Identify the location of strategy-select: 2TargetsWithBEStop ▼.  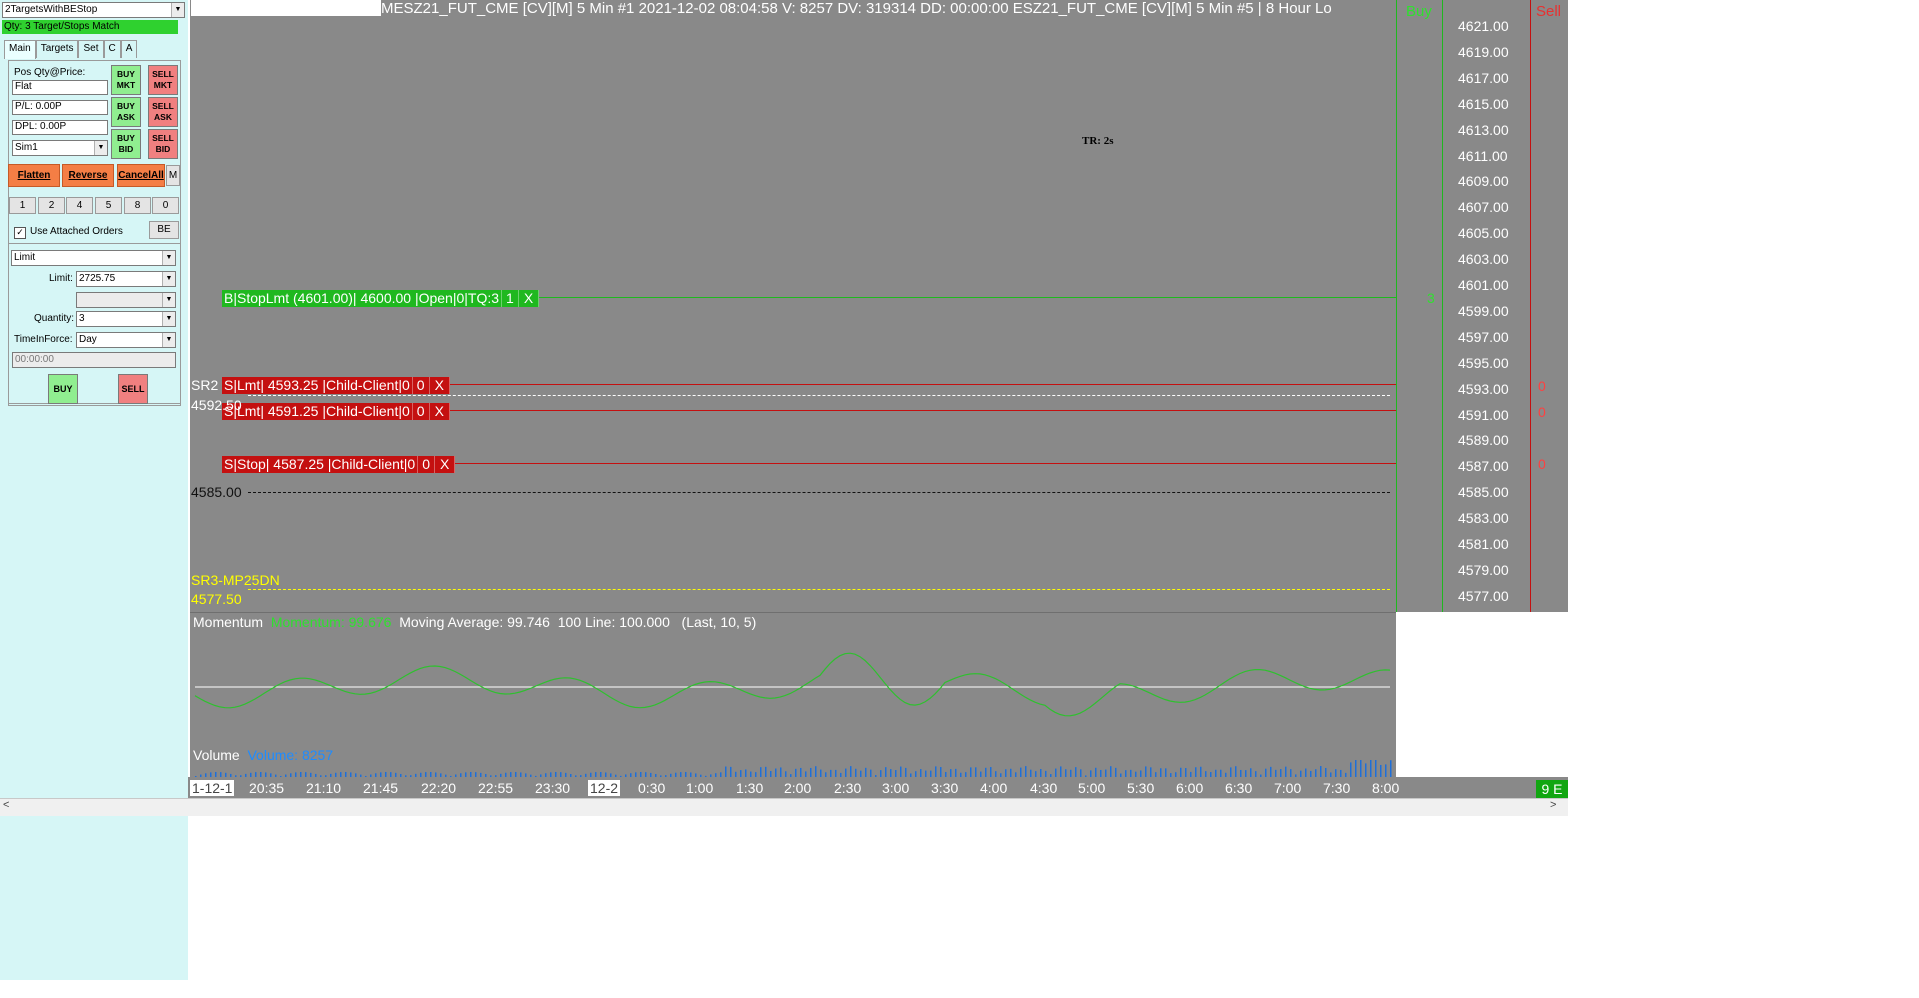
(93, 10).